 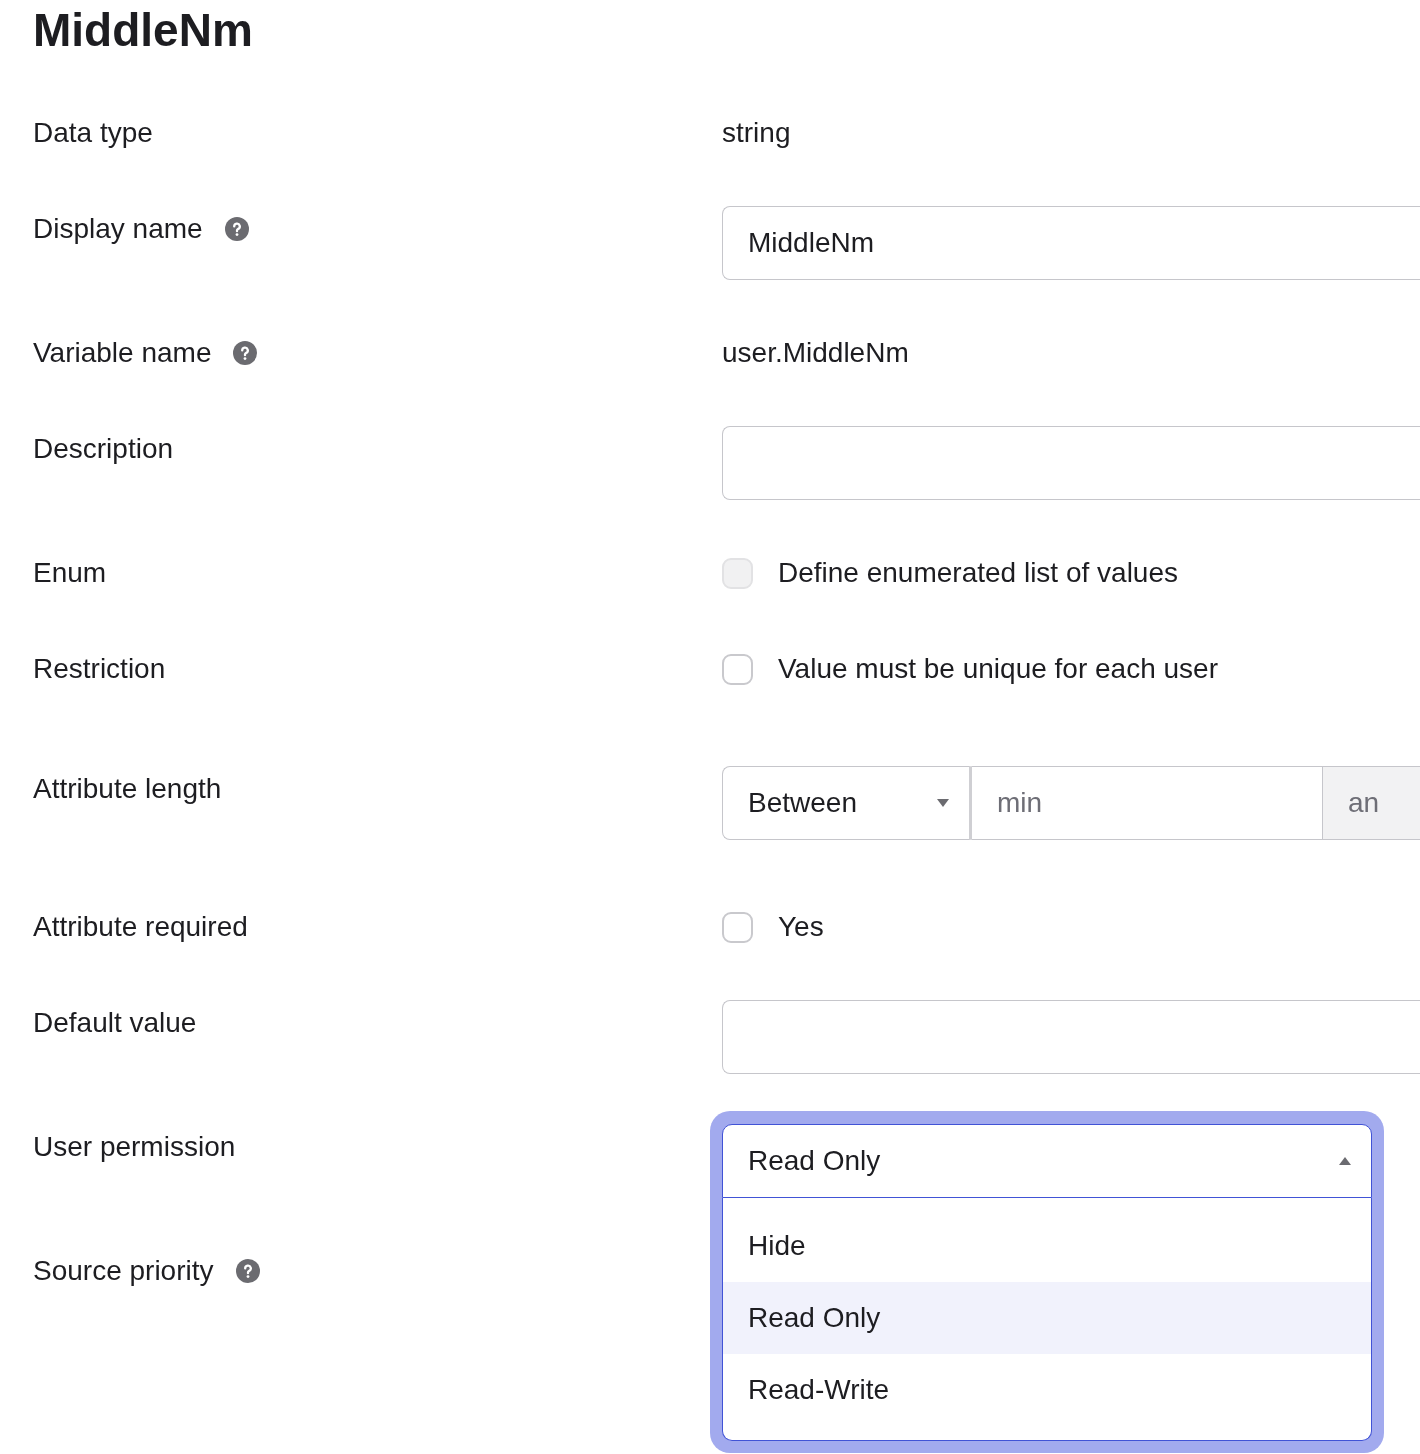 What do you see at coordinates (1147, 803) in the screenshot?
I see `min-field: min` at bounding box center [1147, 803].